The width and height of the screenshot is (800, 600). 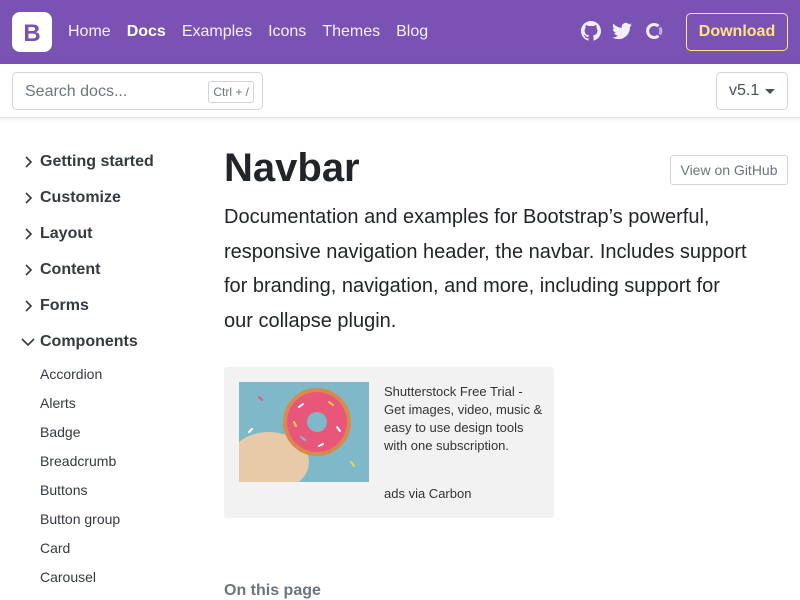 What do you see at coordinates (60, 432) in the screenshot?
I see `sidebar-item-badge: Badge` at bounding box center [60, 432].